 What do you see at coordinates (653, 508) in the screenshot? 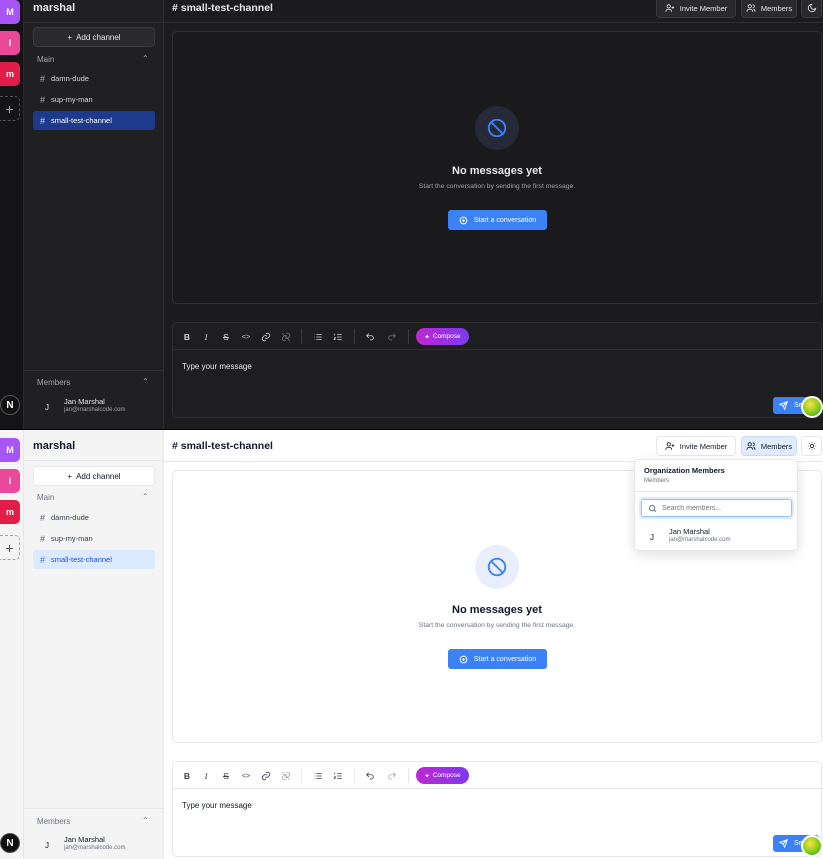
I see `search-icon` at bounding box center [653, 508].